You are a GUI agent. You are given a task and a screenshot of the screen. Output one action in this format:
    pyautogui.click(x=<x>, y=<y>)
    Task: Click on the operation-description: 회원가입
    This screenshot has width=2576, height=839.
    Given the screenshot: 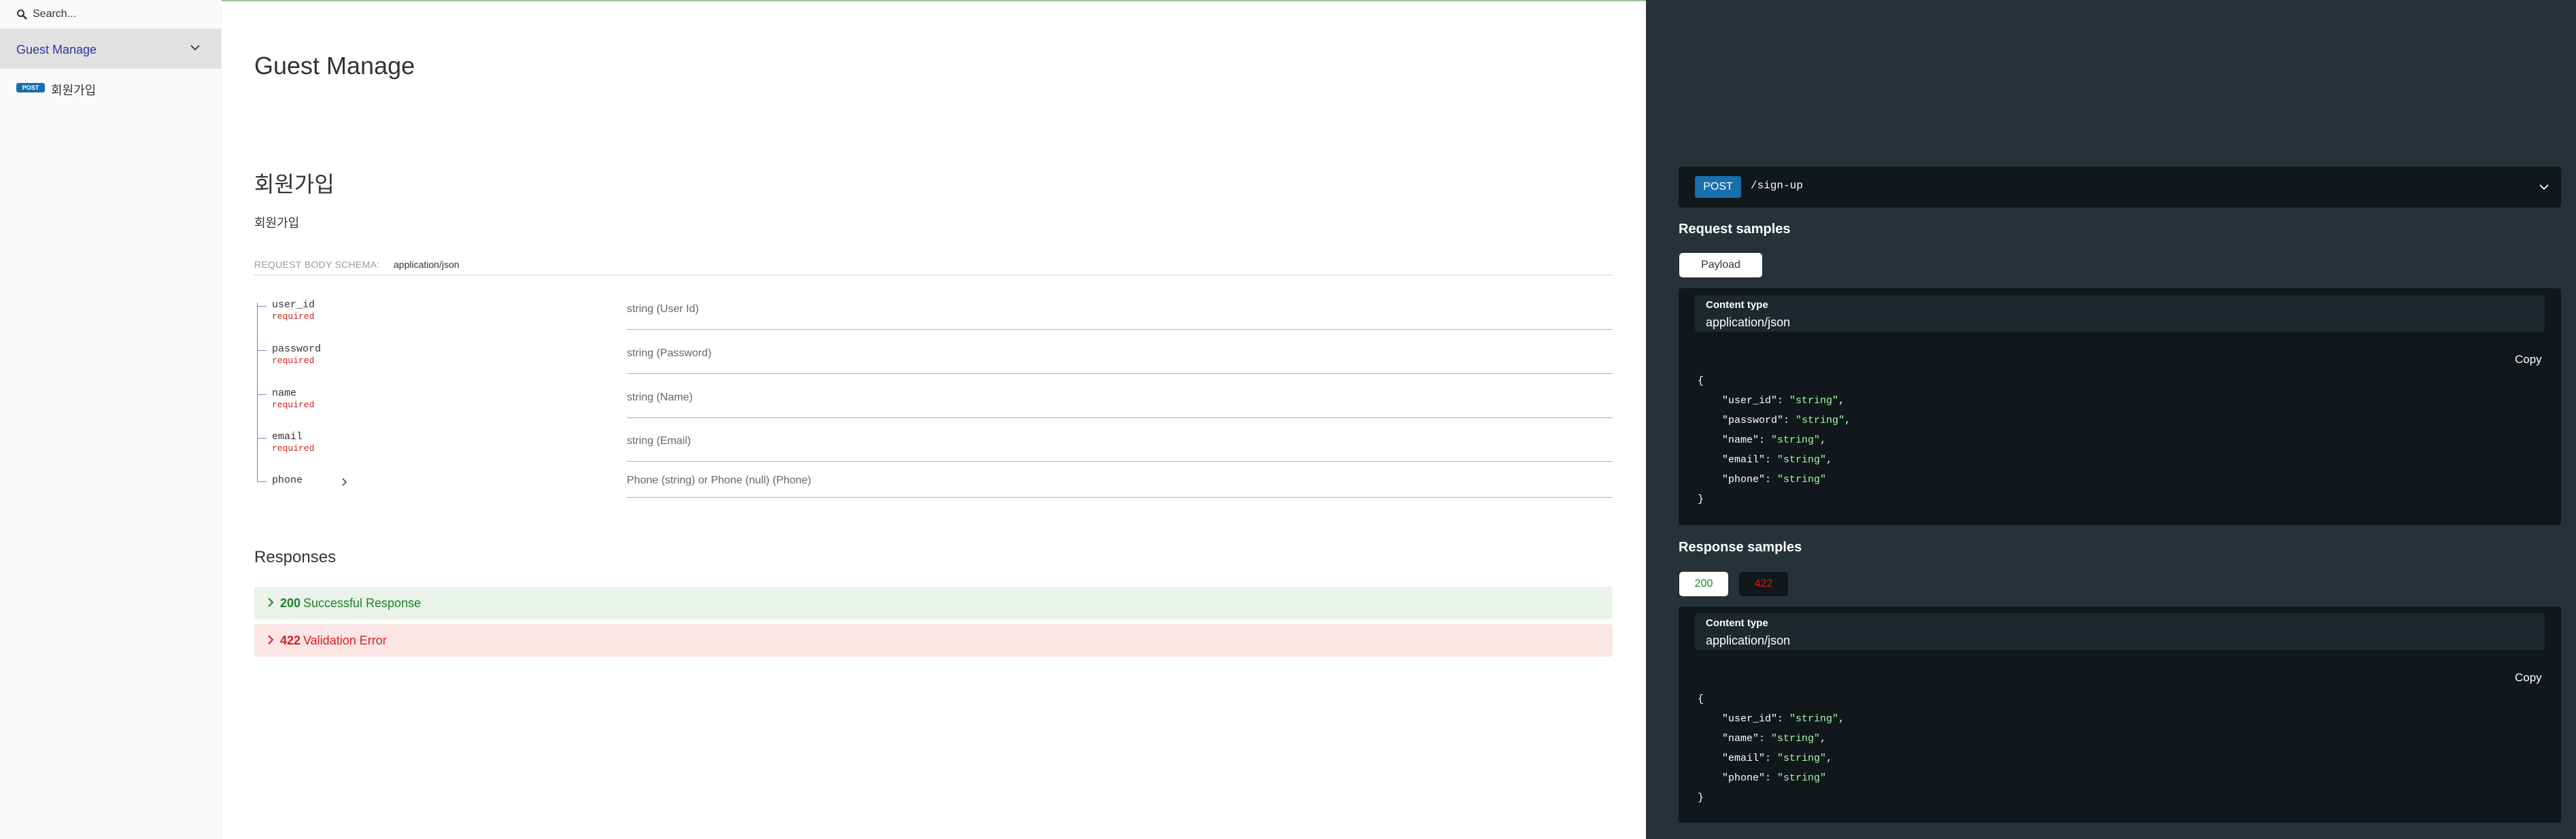 What is the action you would take?
    pyautogui.click(x=277, y=223)
    